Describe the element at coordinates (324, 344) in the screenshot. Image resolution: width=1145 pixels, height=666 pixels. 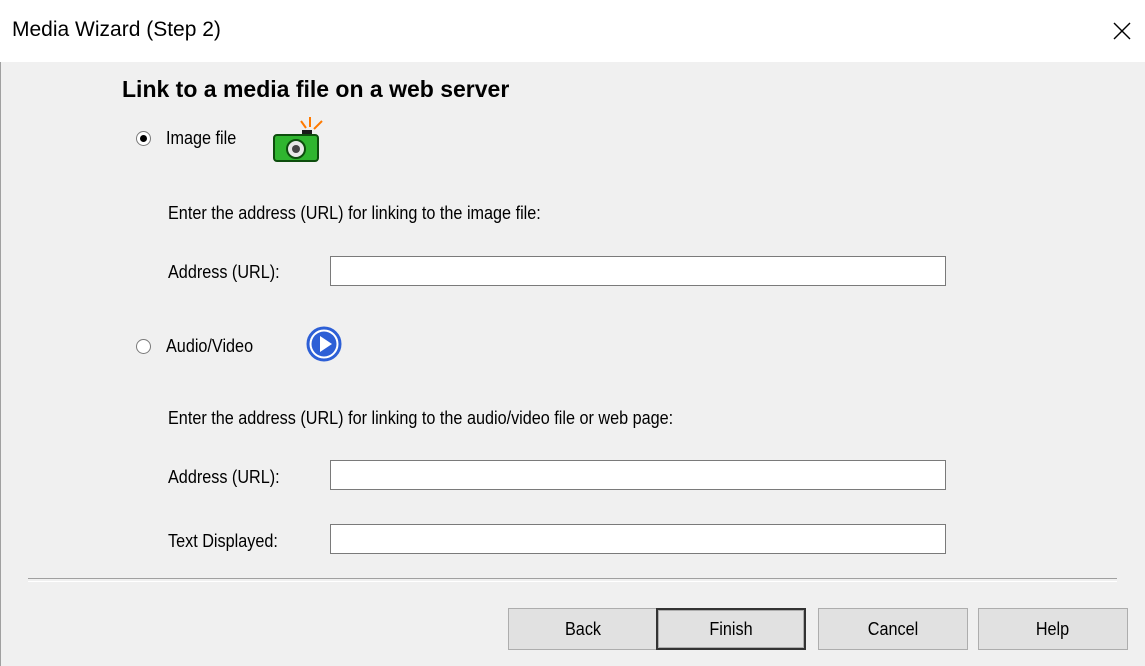
I see `play-icon` at that location.